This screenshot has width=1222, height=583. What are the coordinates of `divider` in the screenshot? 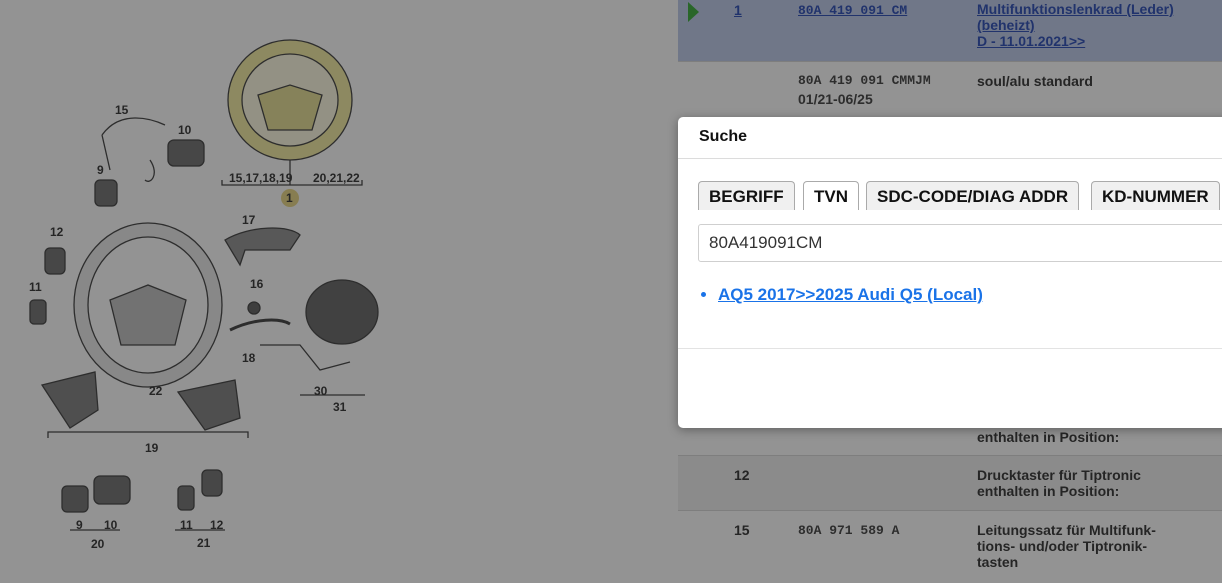 It's located at (950, 348).